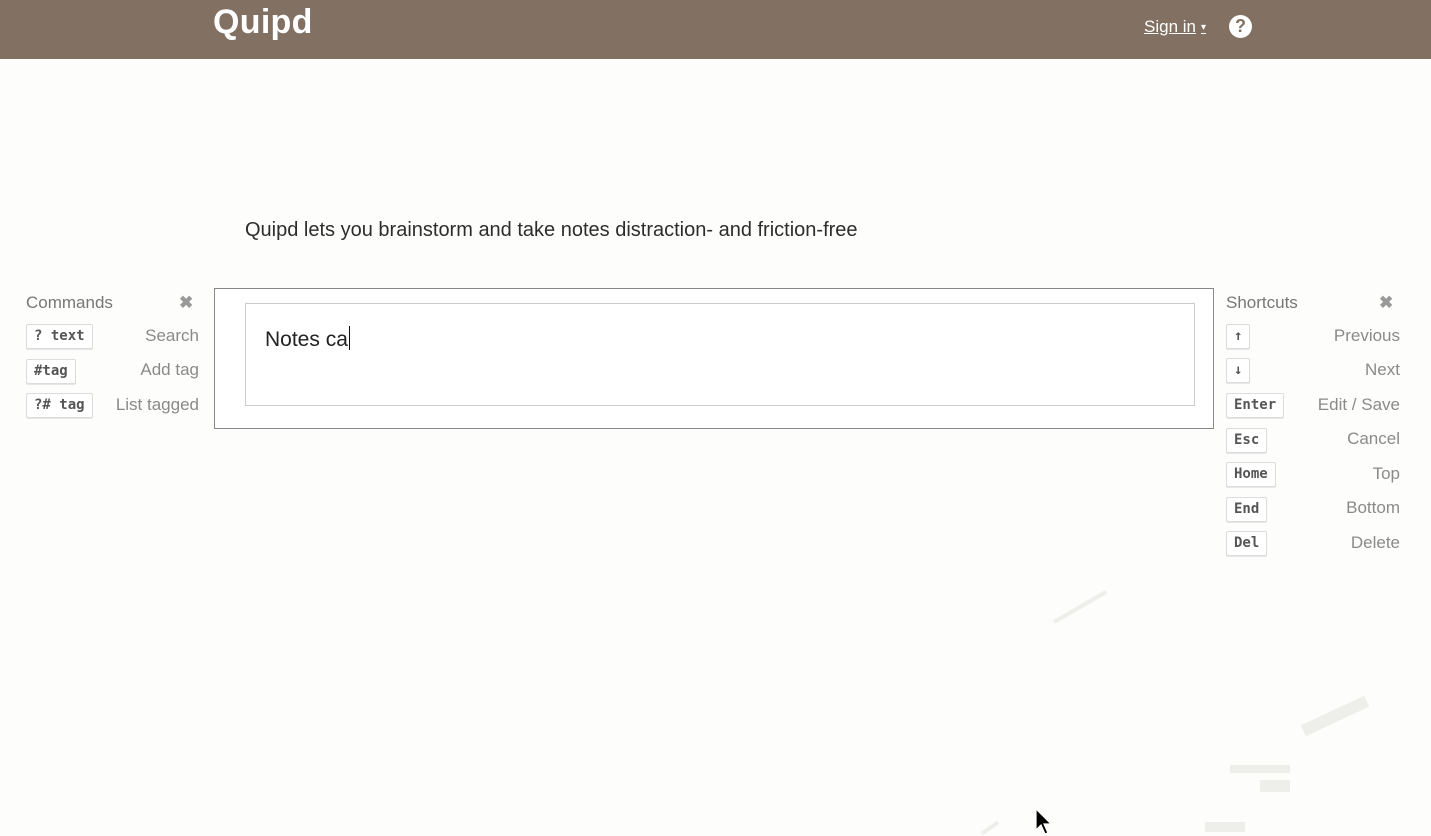 The height and width of the screenshot is (836, 1431). Describe the element at coordinates (1386, 473) in the screenshot. I see `shortcut-label-top: Top` at that location.